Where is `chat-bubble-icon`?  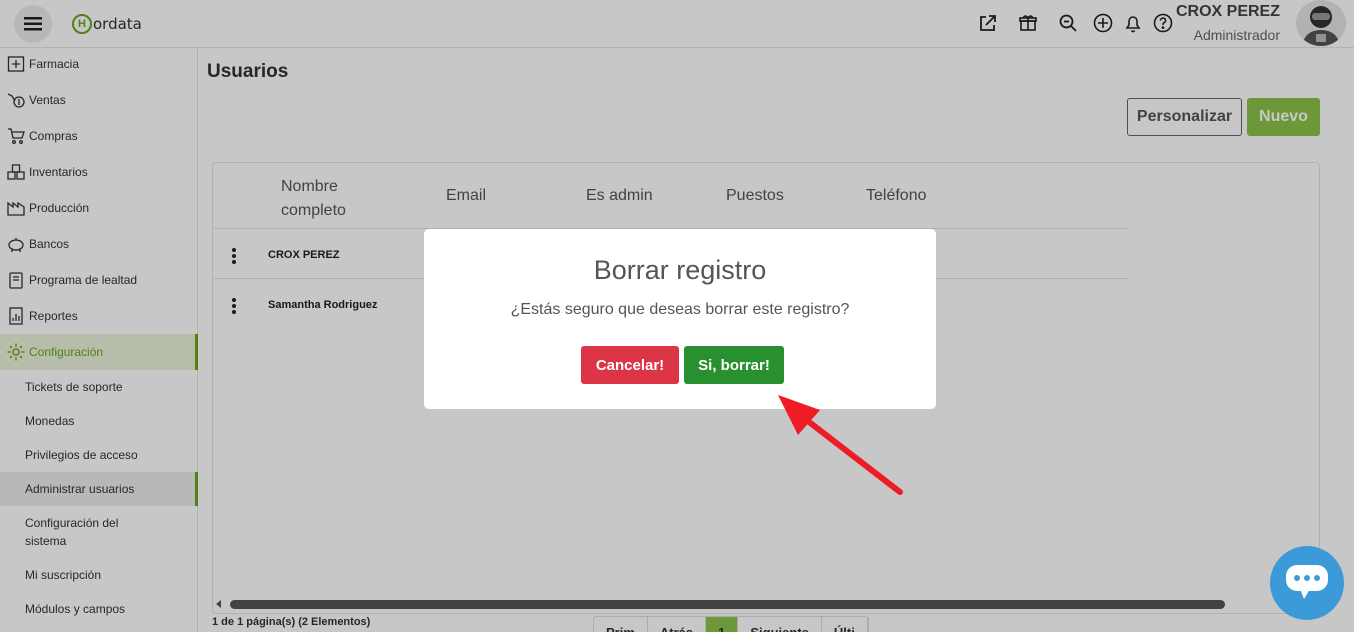
chat-bubble-icon is located at coordinates (1307, 582).